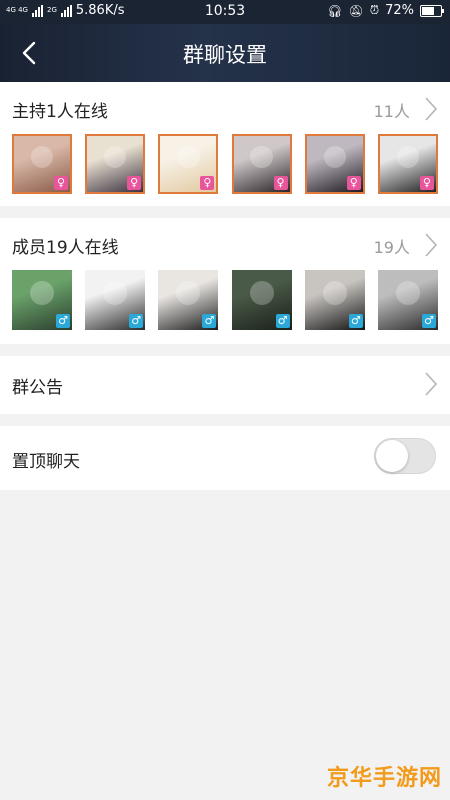 The width and height of the screenshot is (450, 800). What do you see at coordinates (399, 10) in the screenshot?
I see `battery-percent: 72%` at bounding box center [399, 10].